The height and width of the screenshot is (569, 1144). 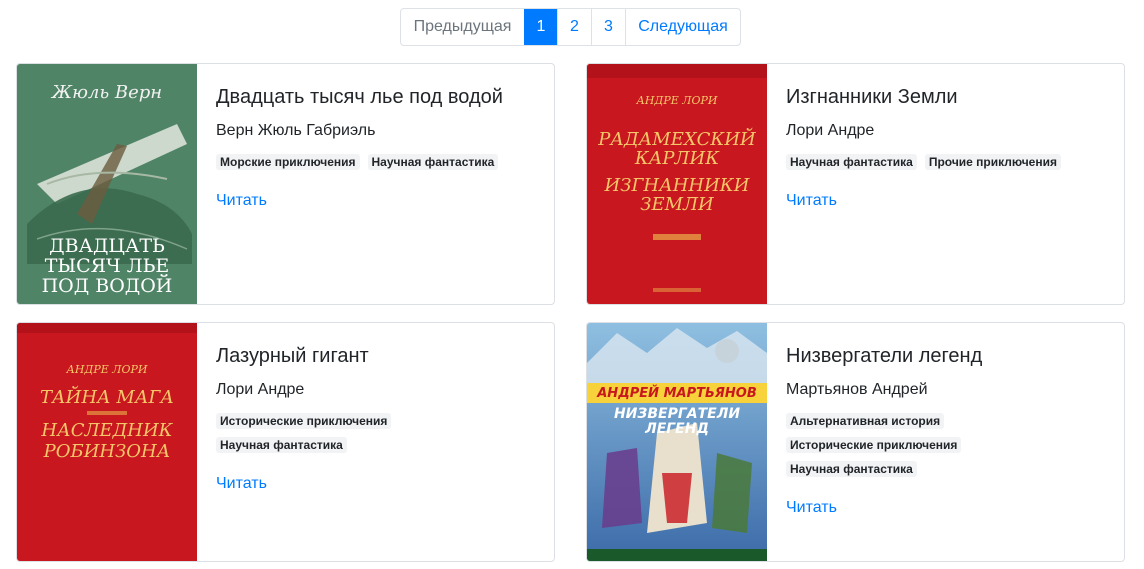 What do you see at coordinates (682, 27) in the screenshot?
I see `next-page-button: Следующая` at bounding box center [682, 27].